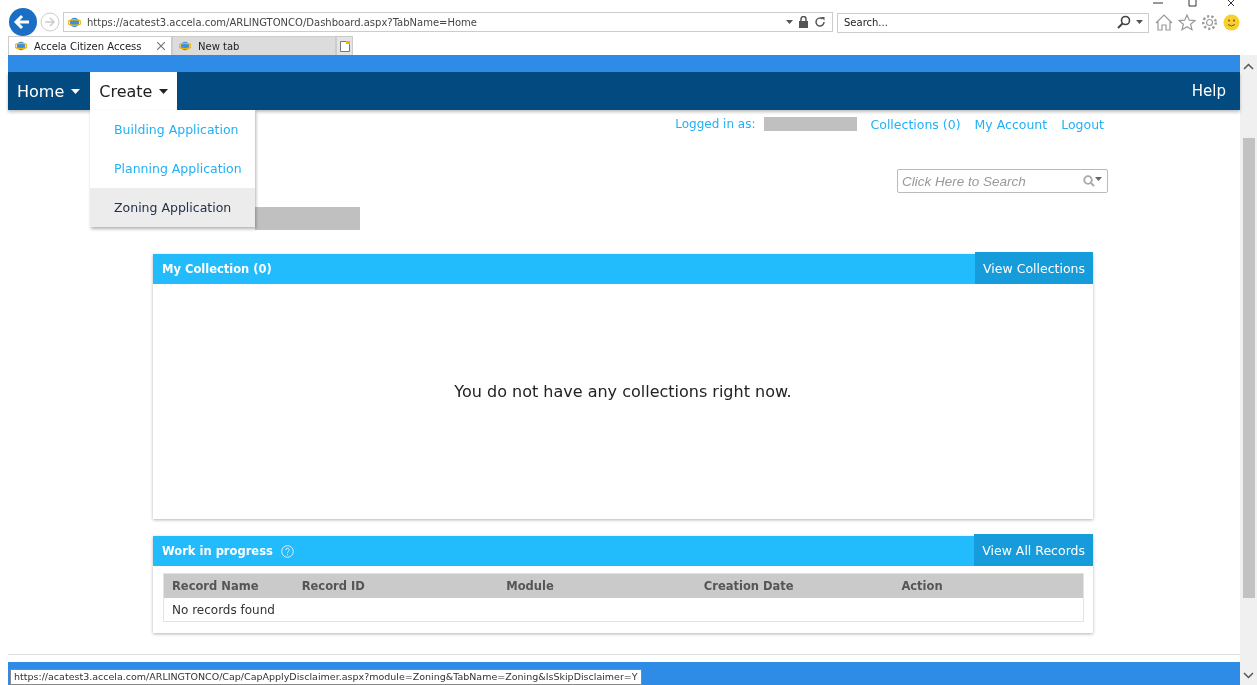 Image resolution: width=1257 pixels, height=685 pixels. What do you see at coordinates (715, 124) in the screenshot?
I see `logged-in-label: Logged in as:` at bounding box center [715, 124].